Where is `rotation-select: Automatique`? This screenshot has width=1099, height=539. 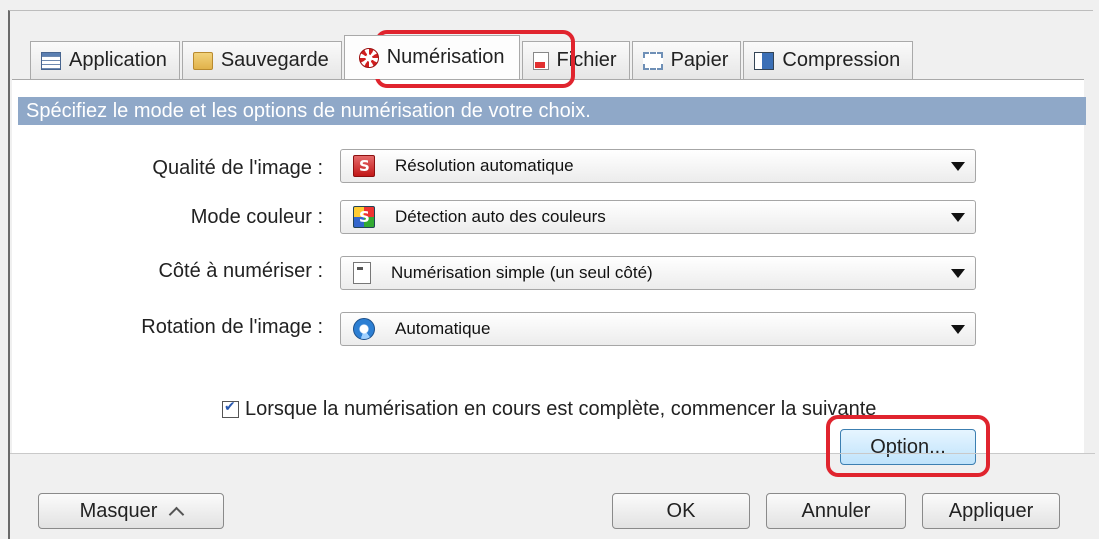
rotation-select: Automatique is located at coordinates (658, 329).